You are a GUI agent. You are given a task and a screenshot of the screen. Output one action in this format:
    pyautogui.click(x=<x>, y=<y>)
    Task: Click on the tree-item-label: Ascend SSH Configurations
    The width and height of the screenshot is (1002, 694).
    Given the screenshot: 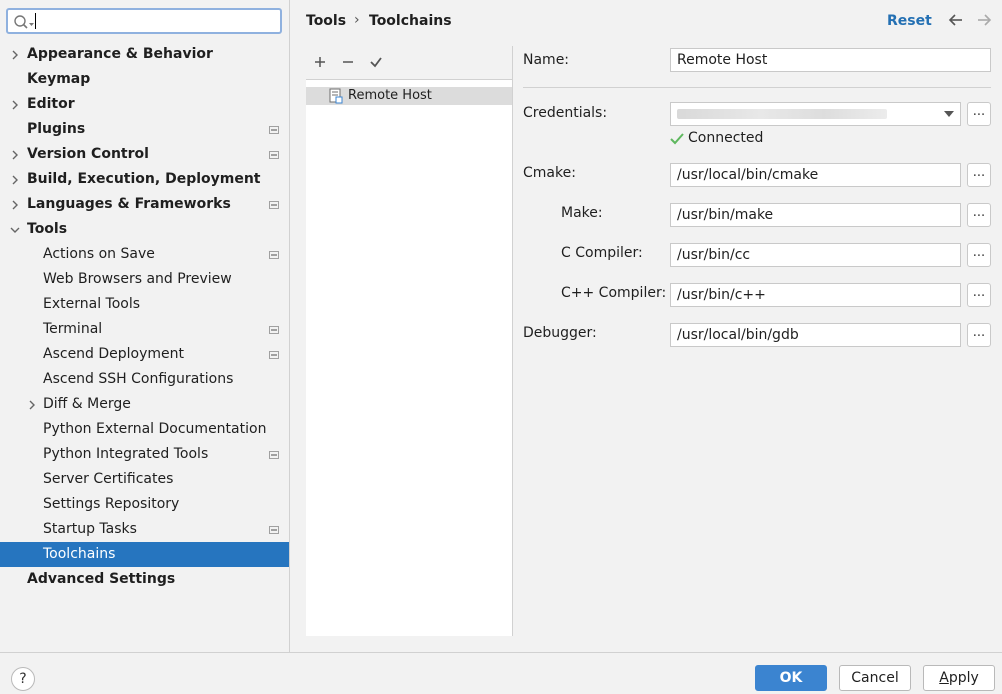 What is the action you would take?
    pyautogui.click(x=138, y=379)
    